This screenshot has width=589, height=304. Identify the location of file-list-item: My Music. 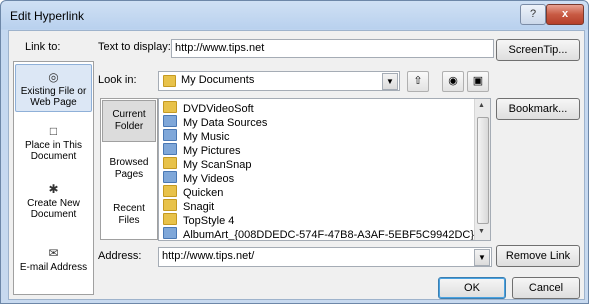
(196, 136).